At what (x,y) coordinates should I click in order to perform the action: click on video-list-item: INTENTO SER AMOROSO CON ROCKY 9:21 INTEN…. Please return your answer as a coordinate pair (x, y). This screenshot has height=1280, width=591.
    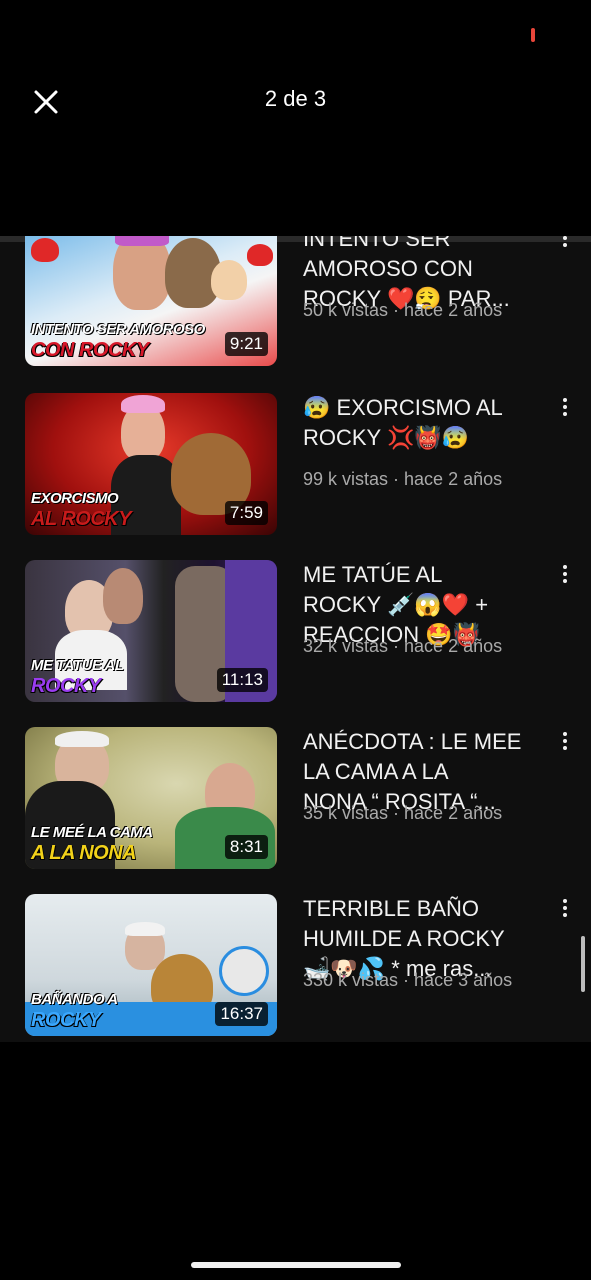
    Looking at the image, I should click on (295, 302).